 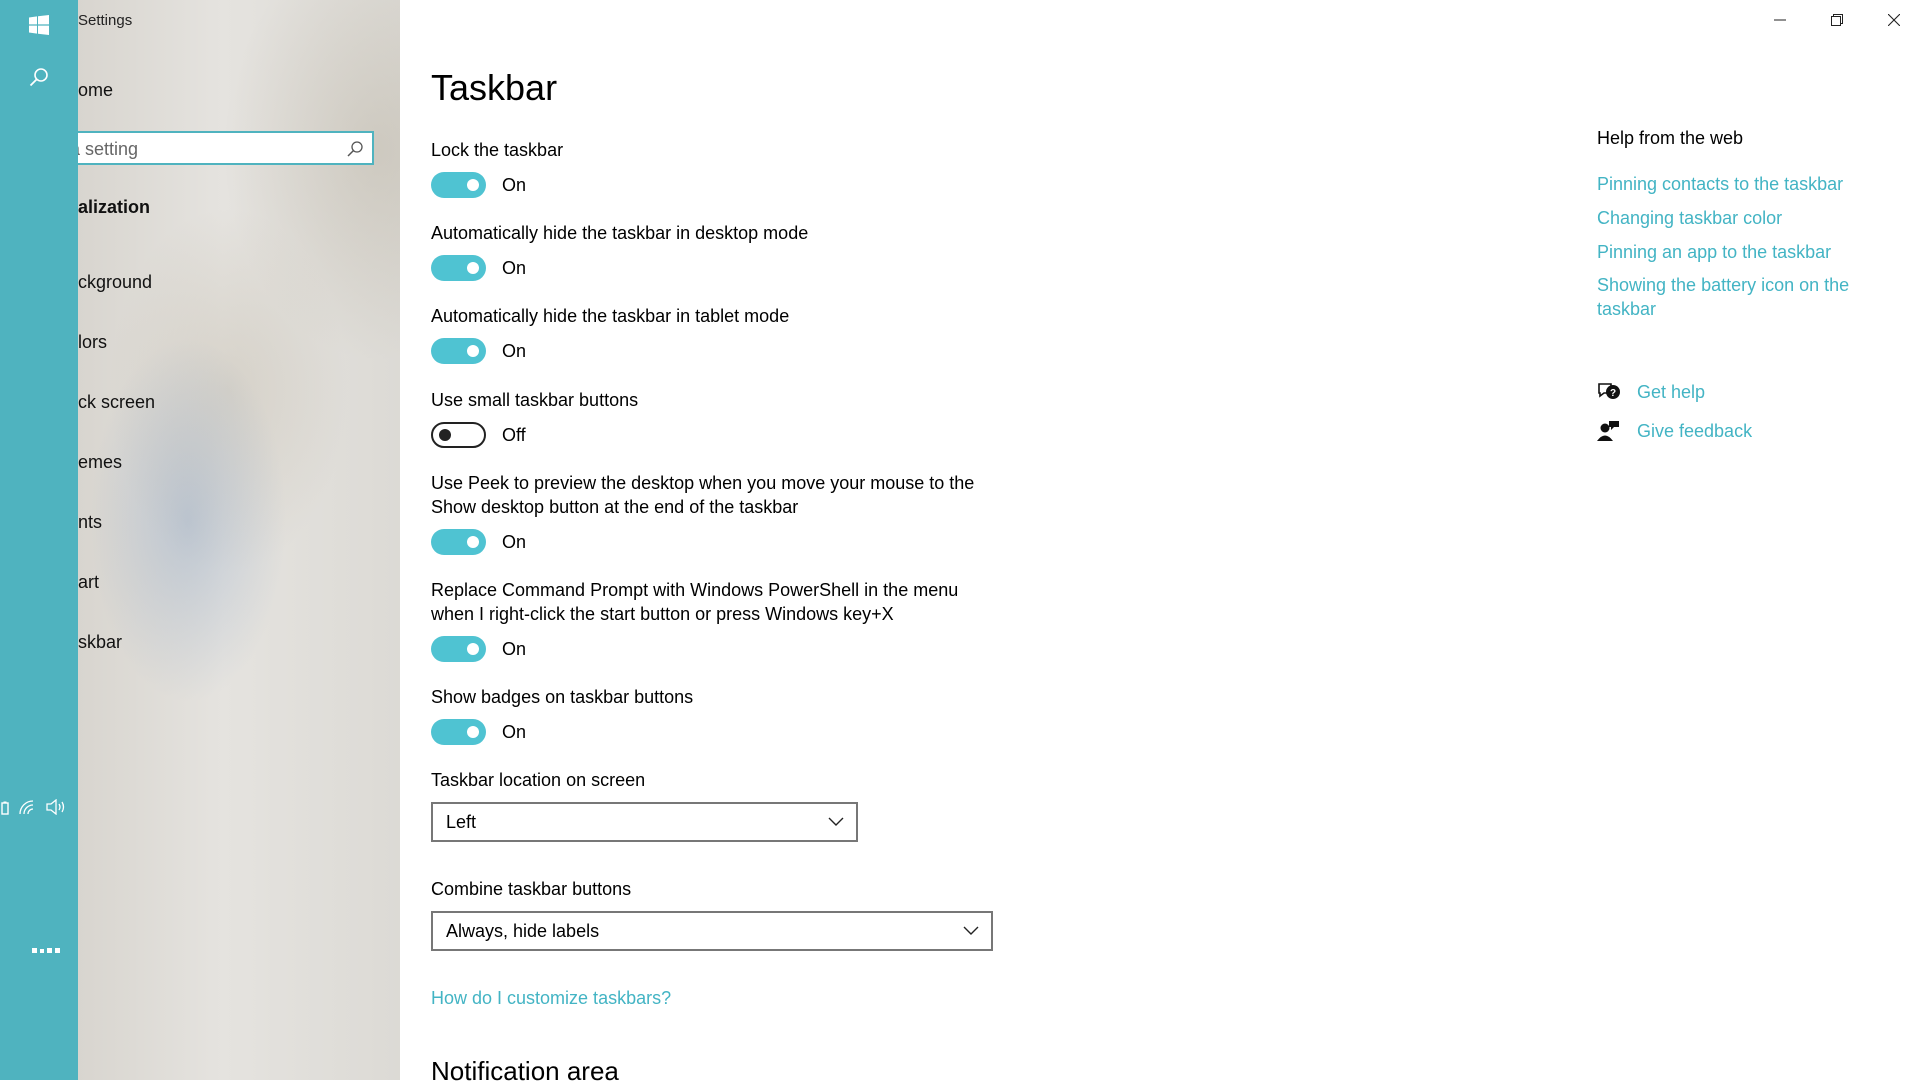 What do you see at coordinates (1732, 297) in the screenshot?
I see `help-link-battery-icon: Showing the battery icon on the taskbar` at bounding box center [1732, 297].